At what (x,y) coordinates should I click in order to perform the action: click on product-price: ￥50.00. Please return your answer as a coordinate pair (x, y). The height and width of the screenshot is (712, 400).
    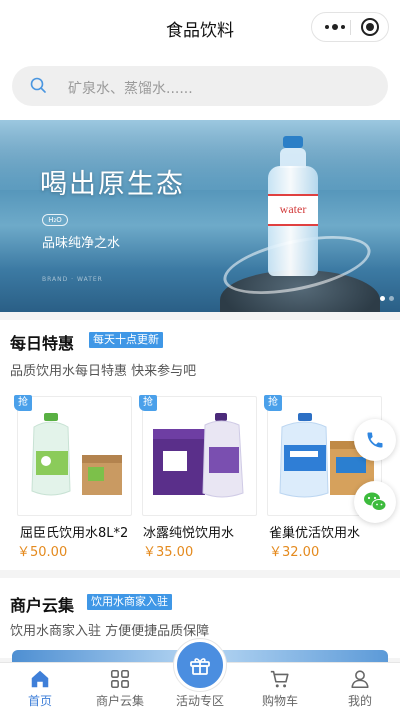
    Looking at the image, I should click on (42, 552).